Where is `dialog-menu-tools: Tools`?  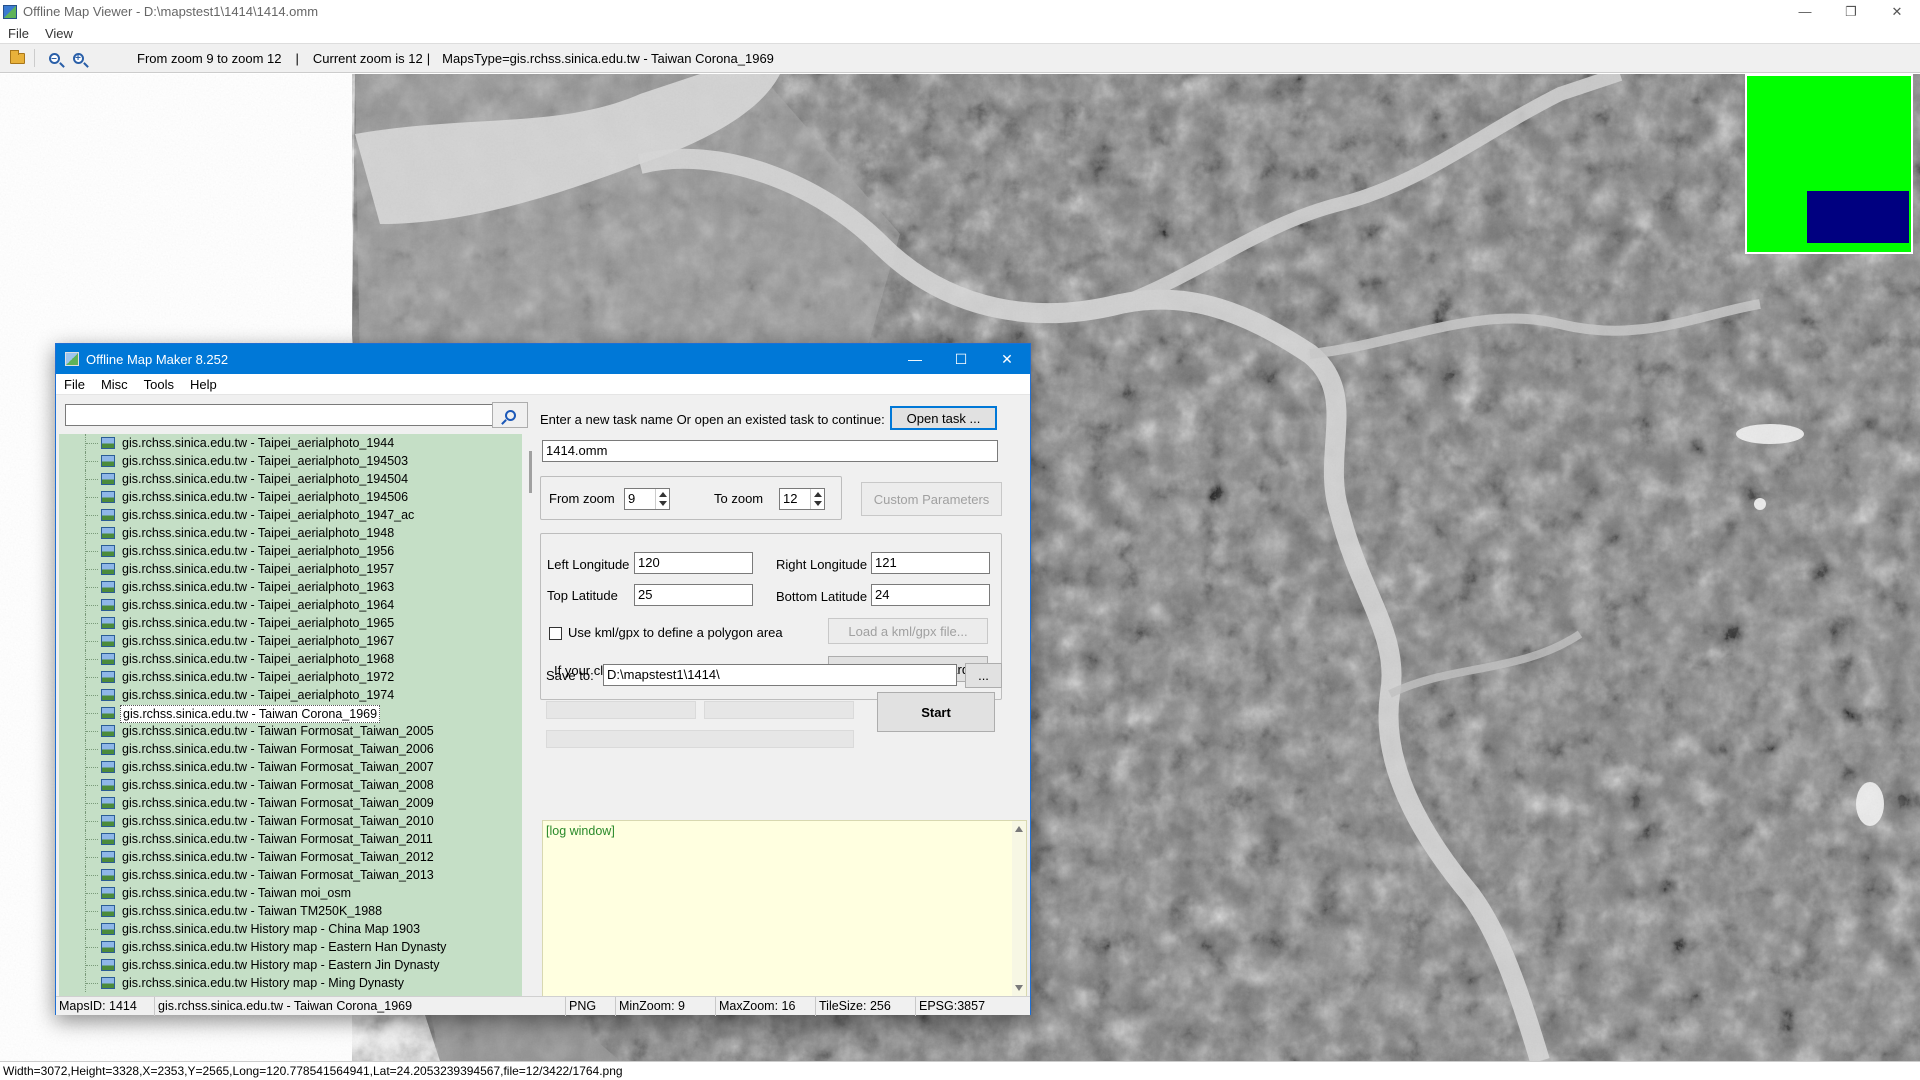 dialog-menu-tools: Tools is located at coordinates (159, 384).